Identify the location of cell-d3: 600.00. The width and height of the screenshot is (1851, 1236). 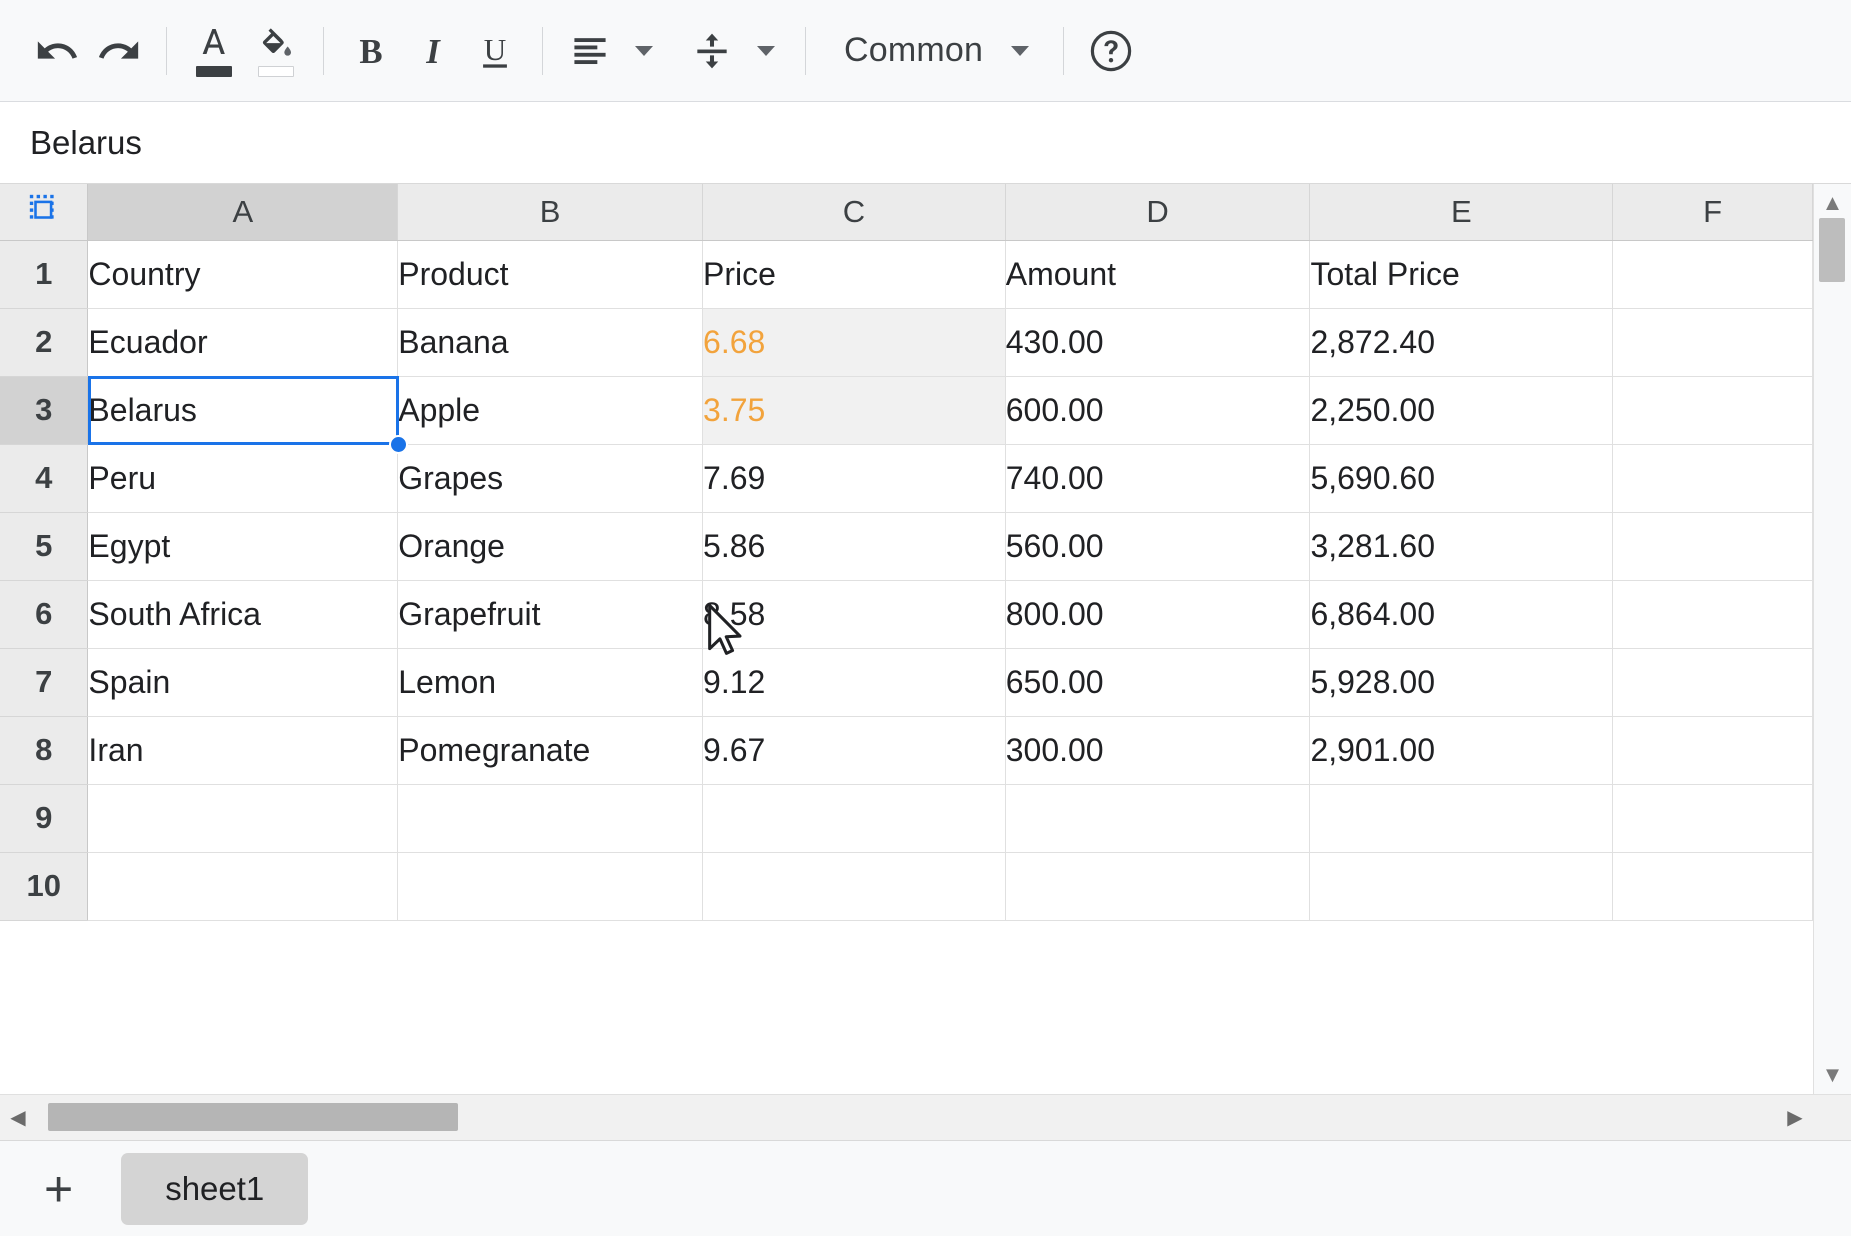
(1158, 410).